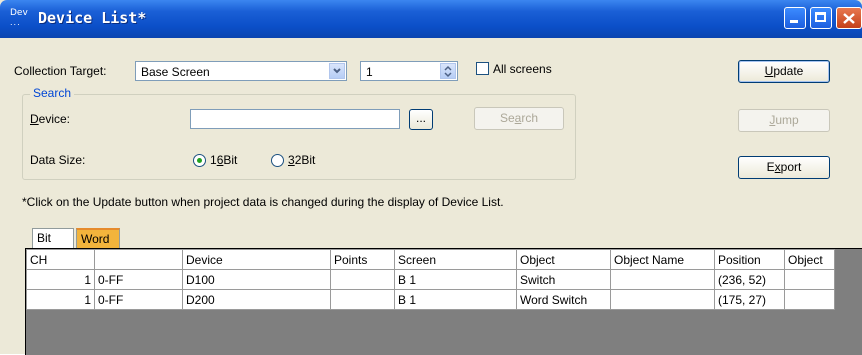  I want to click on table-cell: (175, 27), so click(749, 299).